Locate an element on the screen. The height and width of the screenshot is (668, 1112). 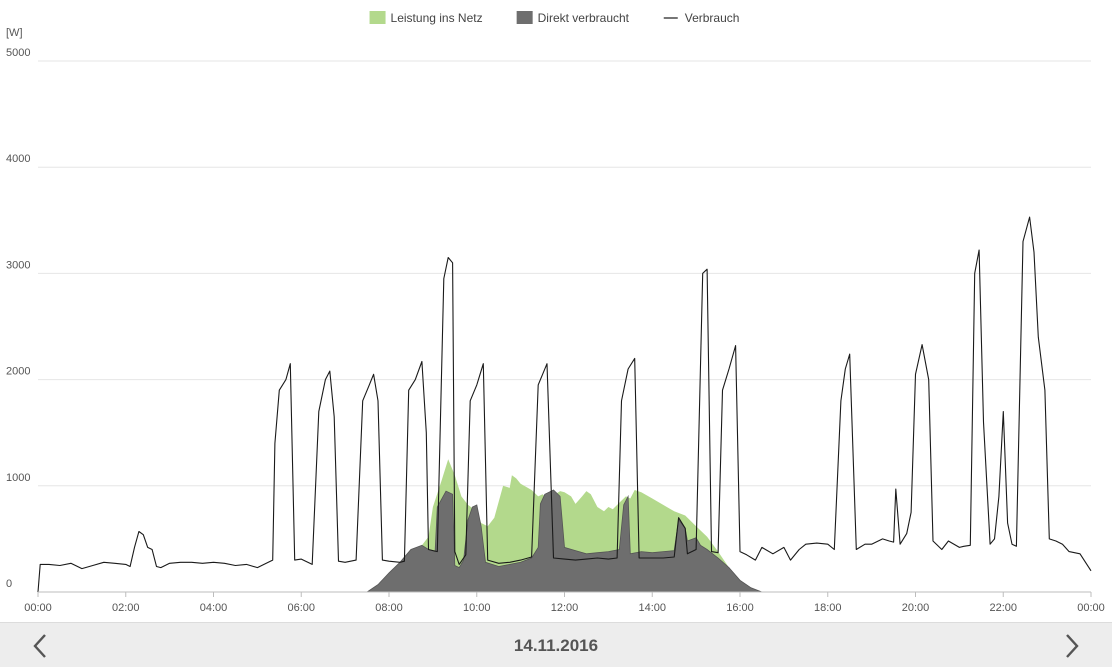
x-tick-label: 12:00 is located at coordinates (565, 608).